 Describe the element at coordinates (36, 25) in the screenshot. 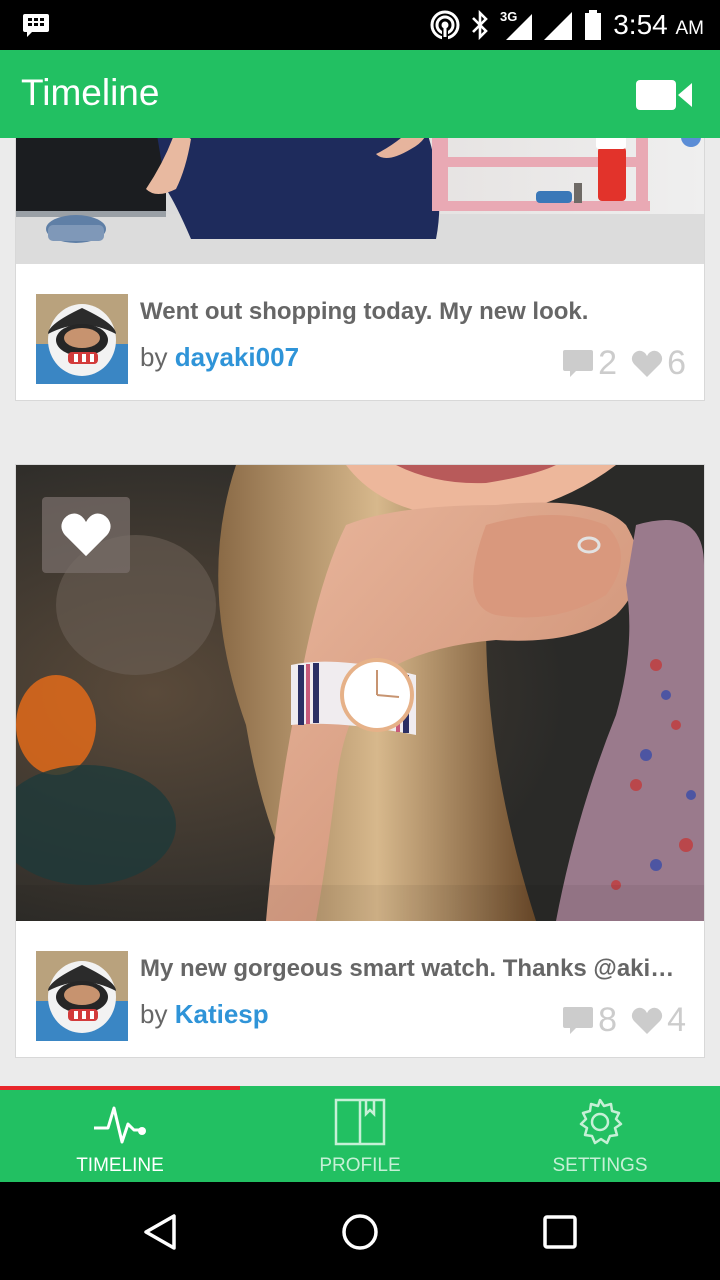

I see `bbm-icon` at that location.